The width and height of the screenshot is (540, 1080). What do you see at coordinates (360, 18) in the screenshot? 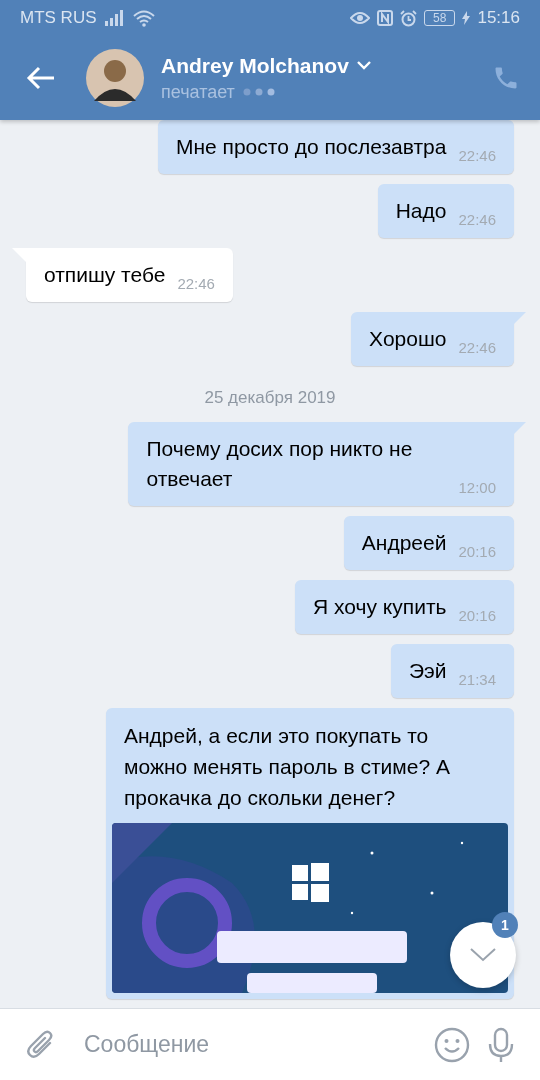
I see `eye-icon` at bounding box center [360, 18].